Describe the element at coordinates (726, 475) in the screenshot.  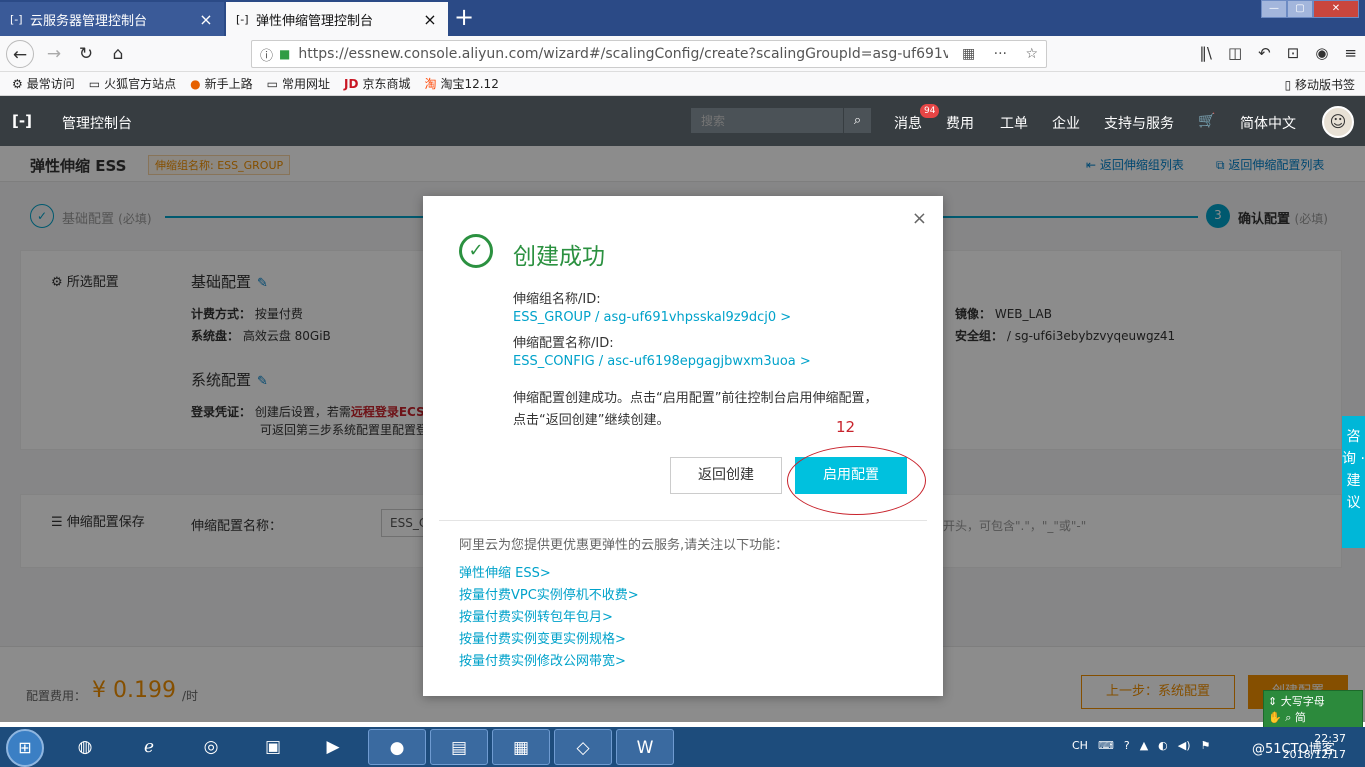
I see `back-create-button: 返回创建` at that location.